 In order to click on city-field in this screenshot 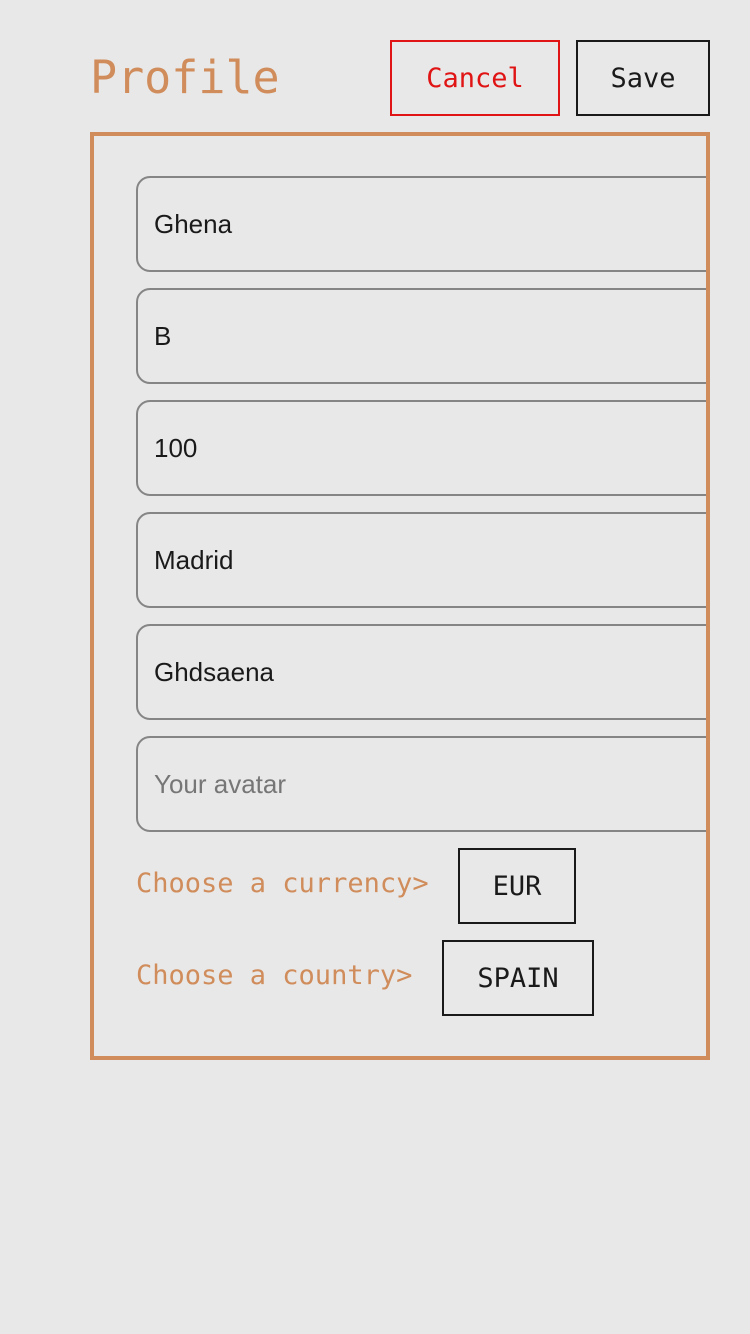, I will do `click(421, 560)`.